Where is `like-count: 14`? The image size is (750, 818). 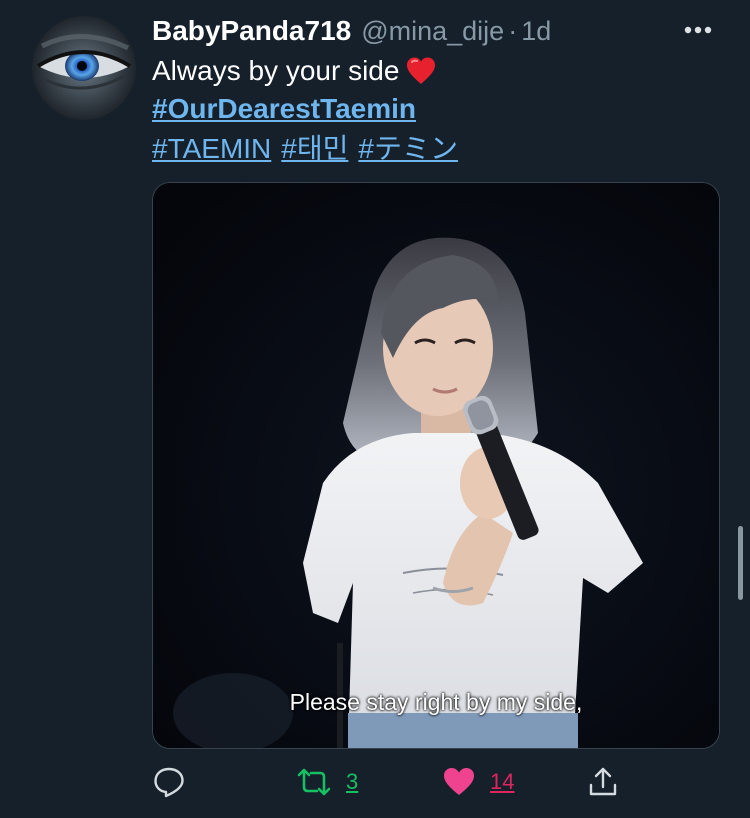
like-count: 14 is located at coordinates (502, 782).